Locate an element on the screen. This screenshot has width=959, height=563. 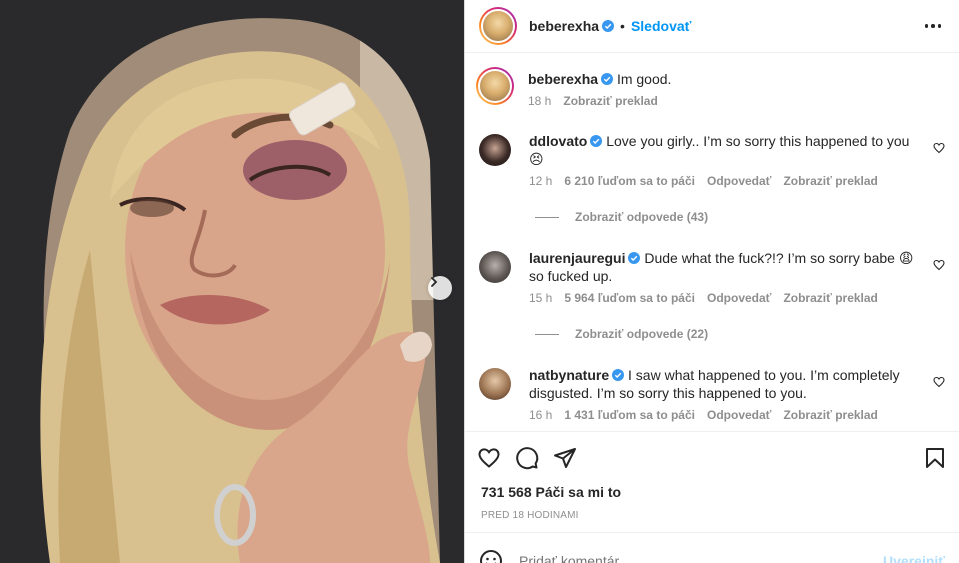
comment-icon is located at coordinates (527, 458).